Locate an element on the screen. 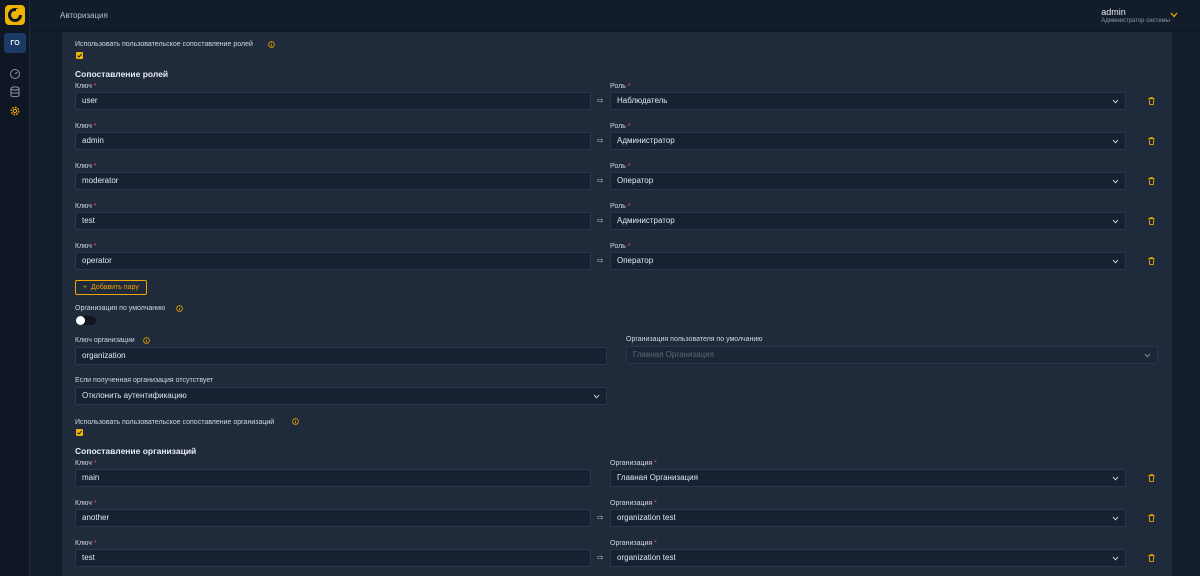  user-default-org-select: Главная Организация is located at coordinates (892, 355).